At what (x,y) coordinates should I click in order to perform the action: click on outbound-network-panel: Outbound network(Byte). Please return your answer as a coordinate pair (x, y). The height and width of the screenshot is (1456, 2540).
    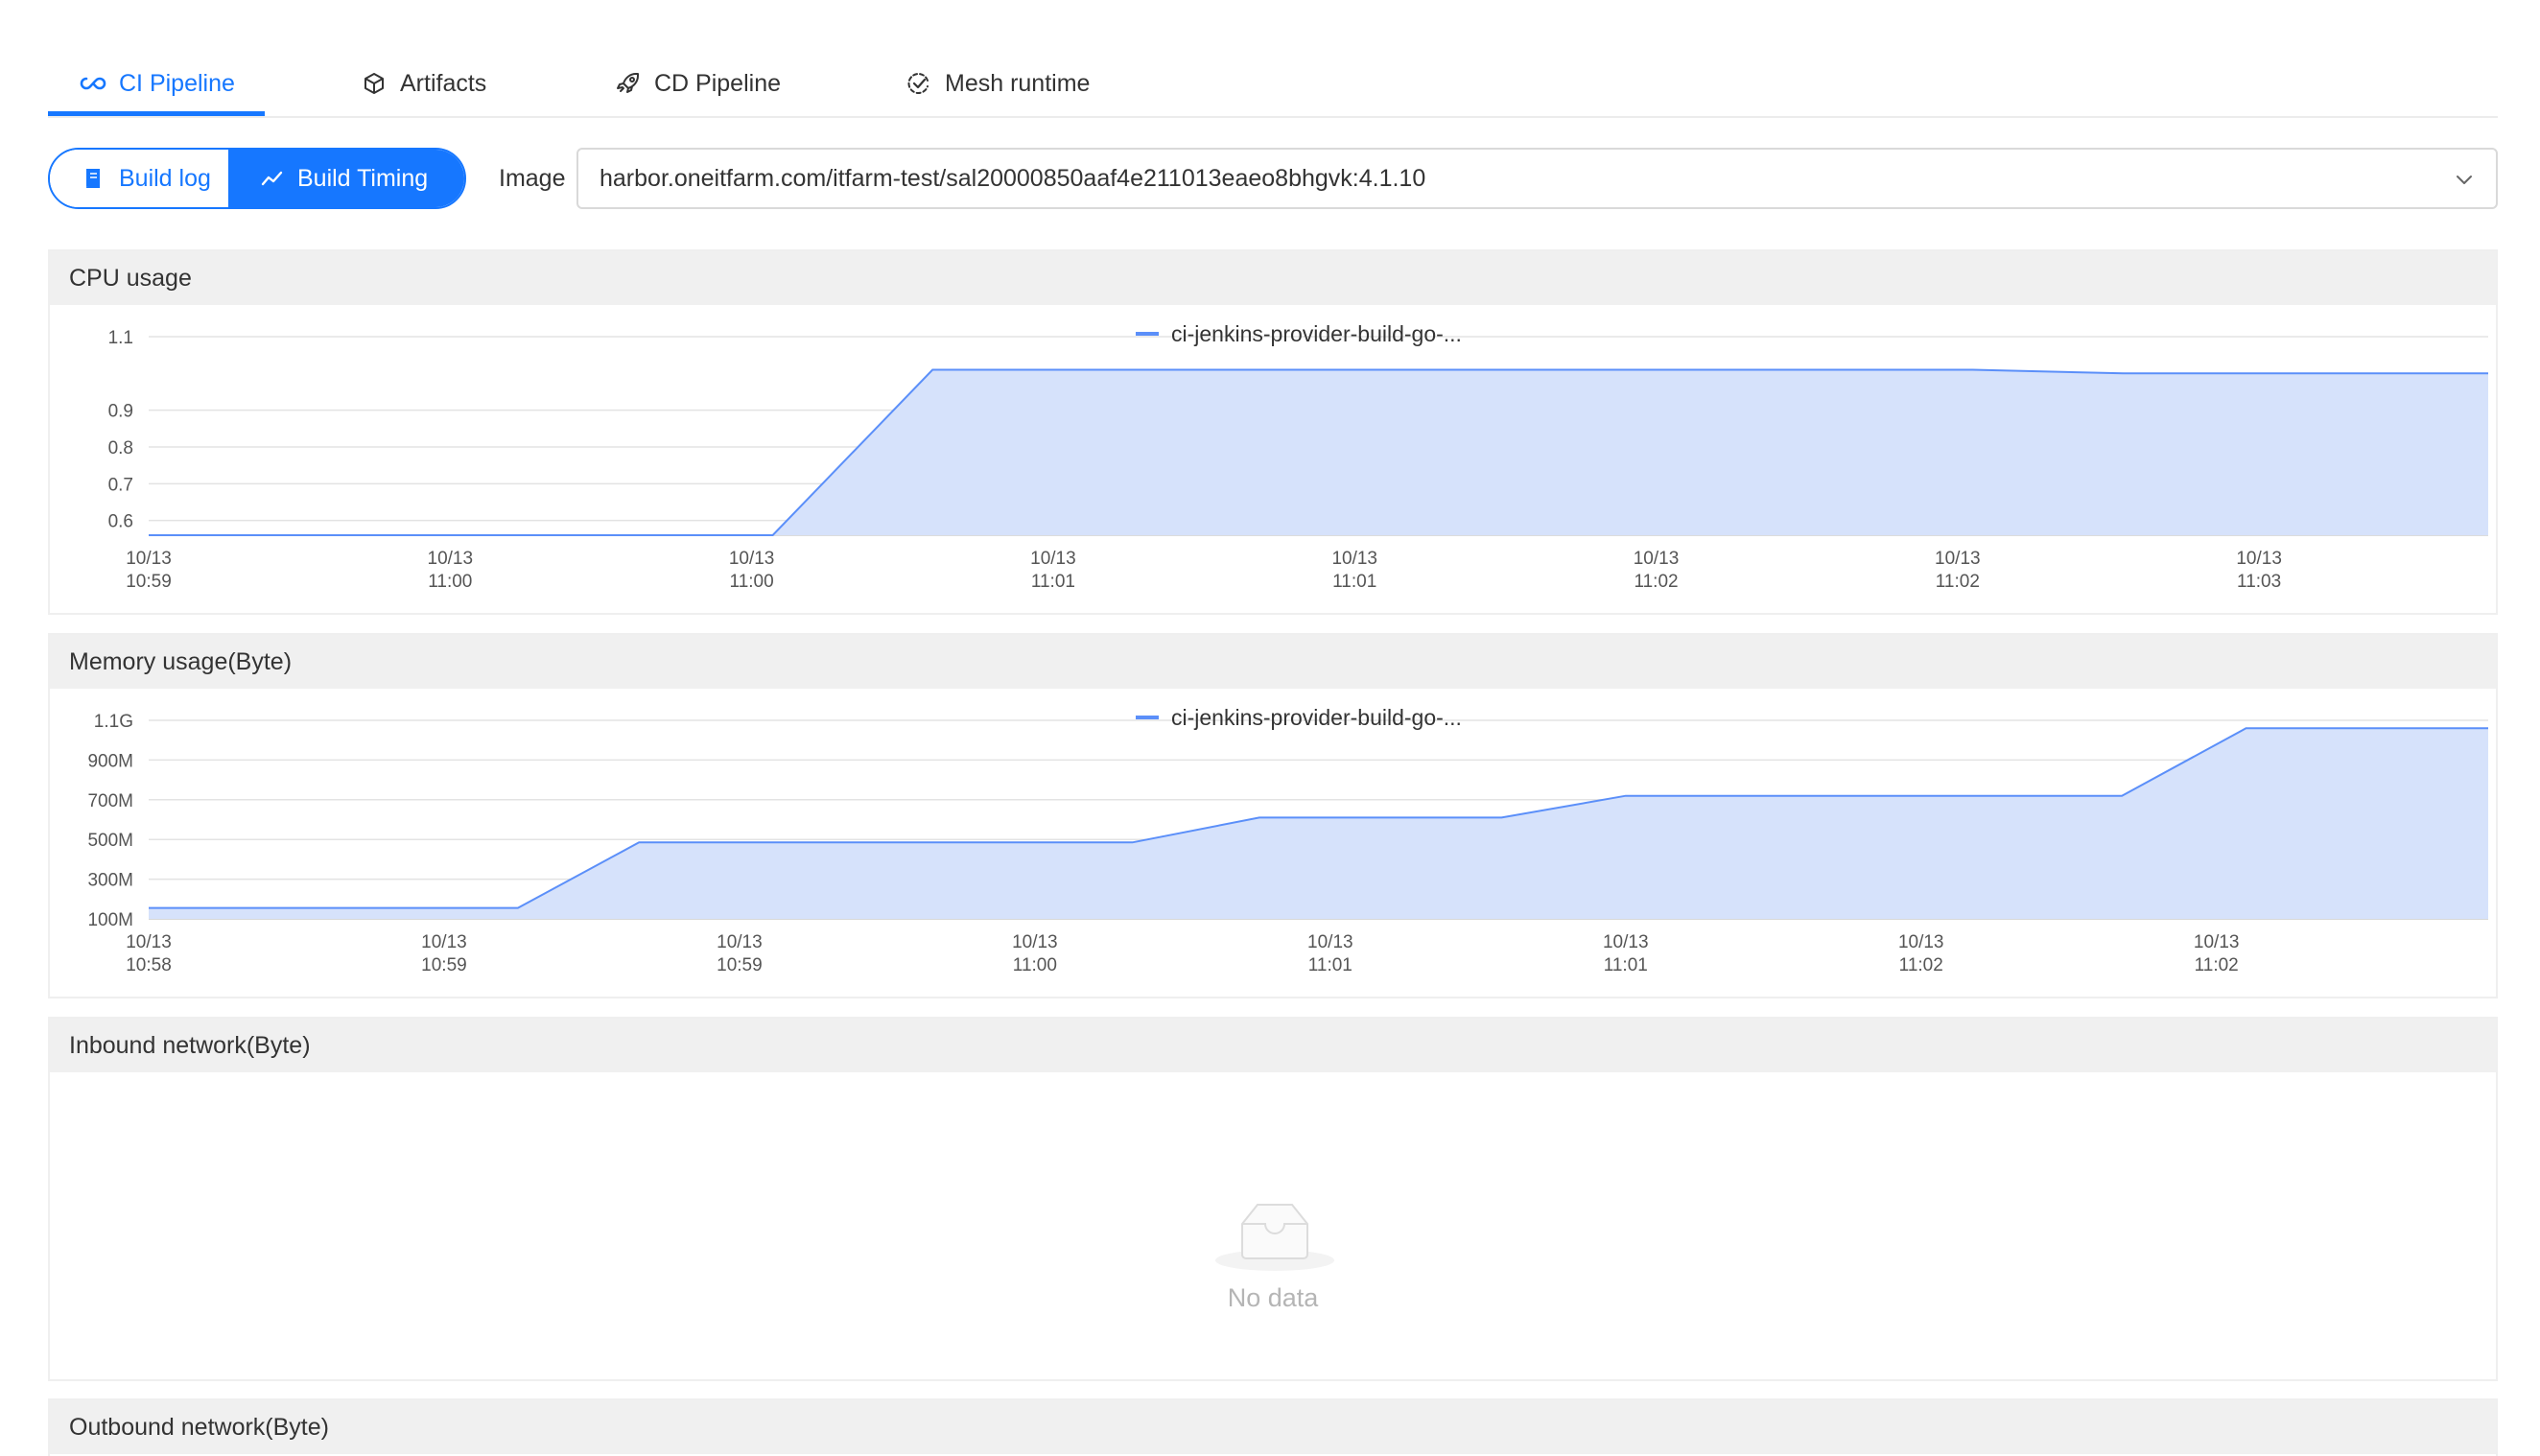
    Looking at the image, I should click on (1273, 1427).